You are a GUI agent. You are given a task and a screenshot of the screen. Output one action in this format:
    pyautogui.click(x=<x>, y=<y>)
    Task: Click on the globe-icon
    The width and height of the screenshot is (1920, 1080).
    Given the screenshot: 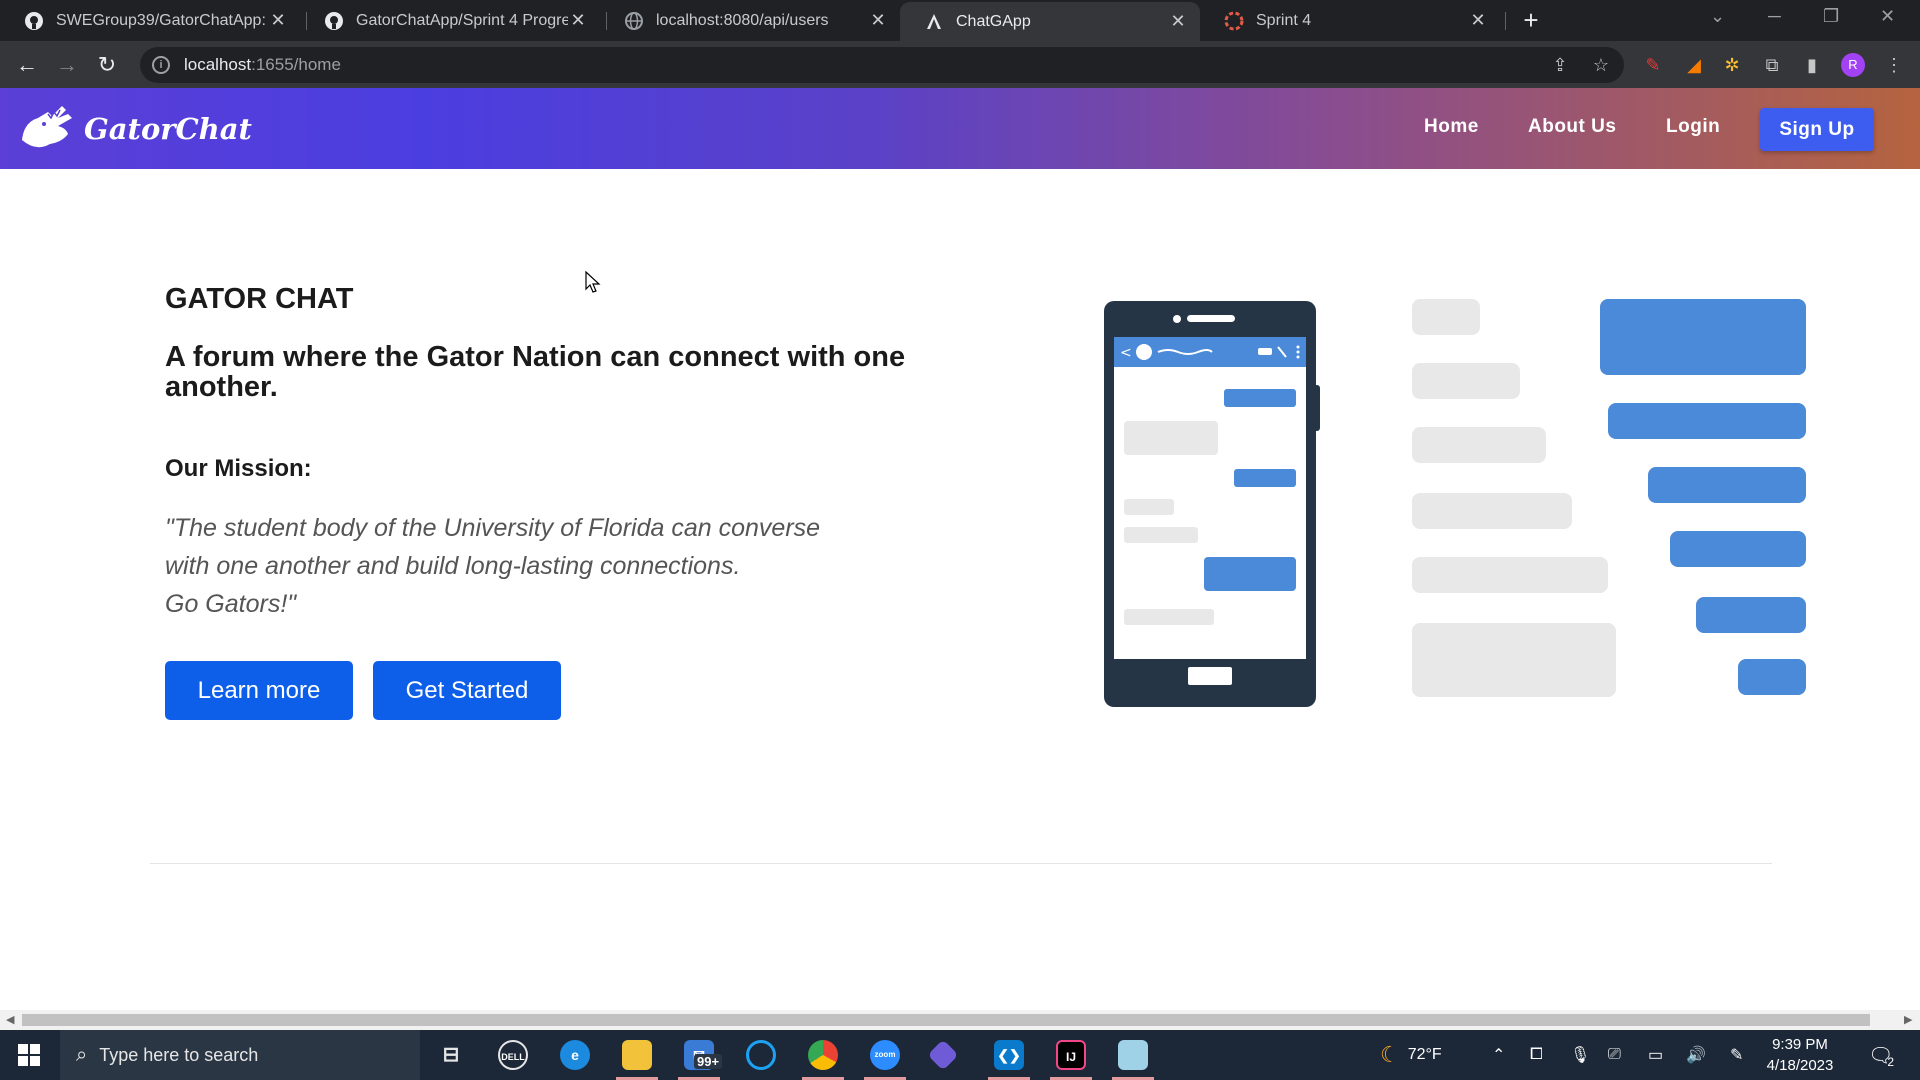 What is the action you would take?
    pyautogui.click(x=634, y=21)
    